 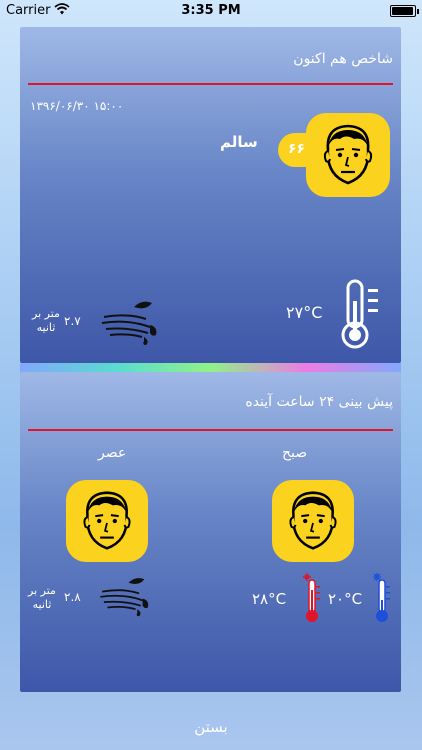 What do you see at coordinates (295, 453) in the screenshot?
I see `morning-label: صبح` at bounding box center [295, 453].